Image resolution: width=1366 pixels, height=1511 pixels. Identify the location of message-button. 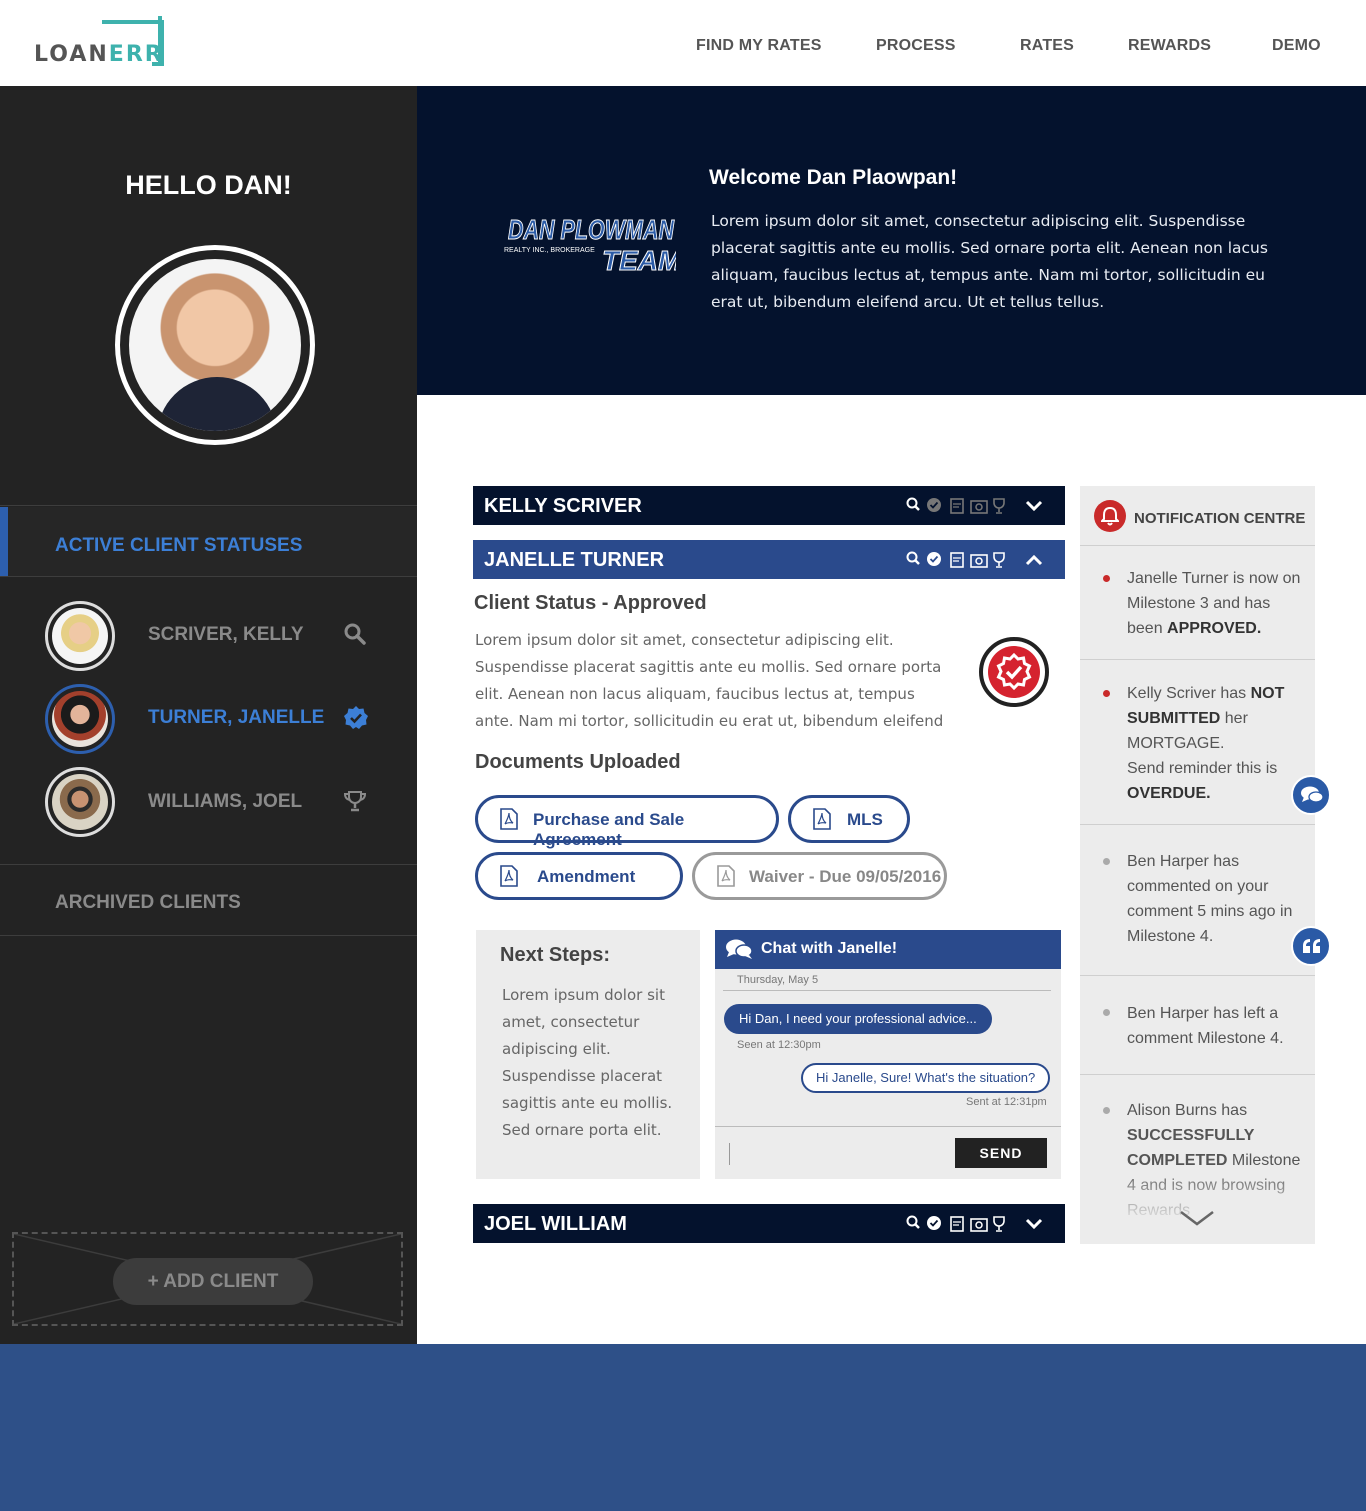
(1311, 795).